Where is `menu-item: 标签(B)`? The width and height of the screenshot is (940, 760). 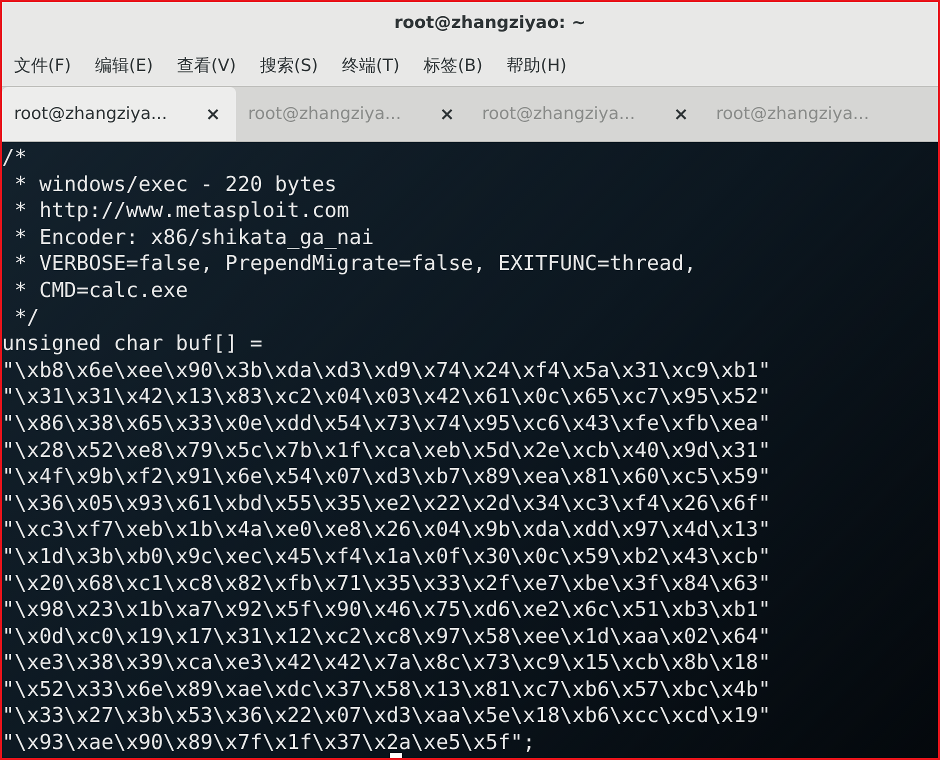
menu-item: 标签(B) is located at coordinates (453, 65).